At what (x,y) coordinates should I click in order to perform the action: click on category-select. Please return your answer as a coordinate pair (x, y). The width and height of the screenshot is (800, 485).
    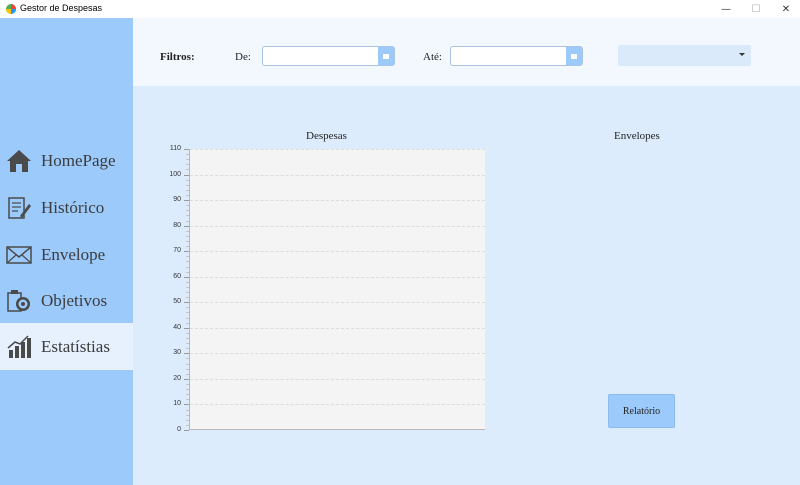
    Looking at the image, I should click on (684, 55).